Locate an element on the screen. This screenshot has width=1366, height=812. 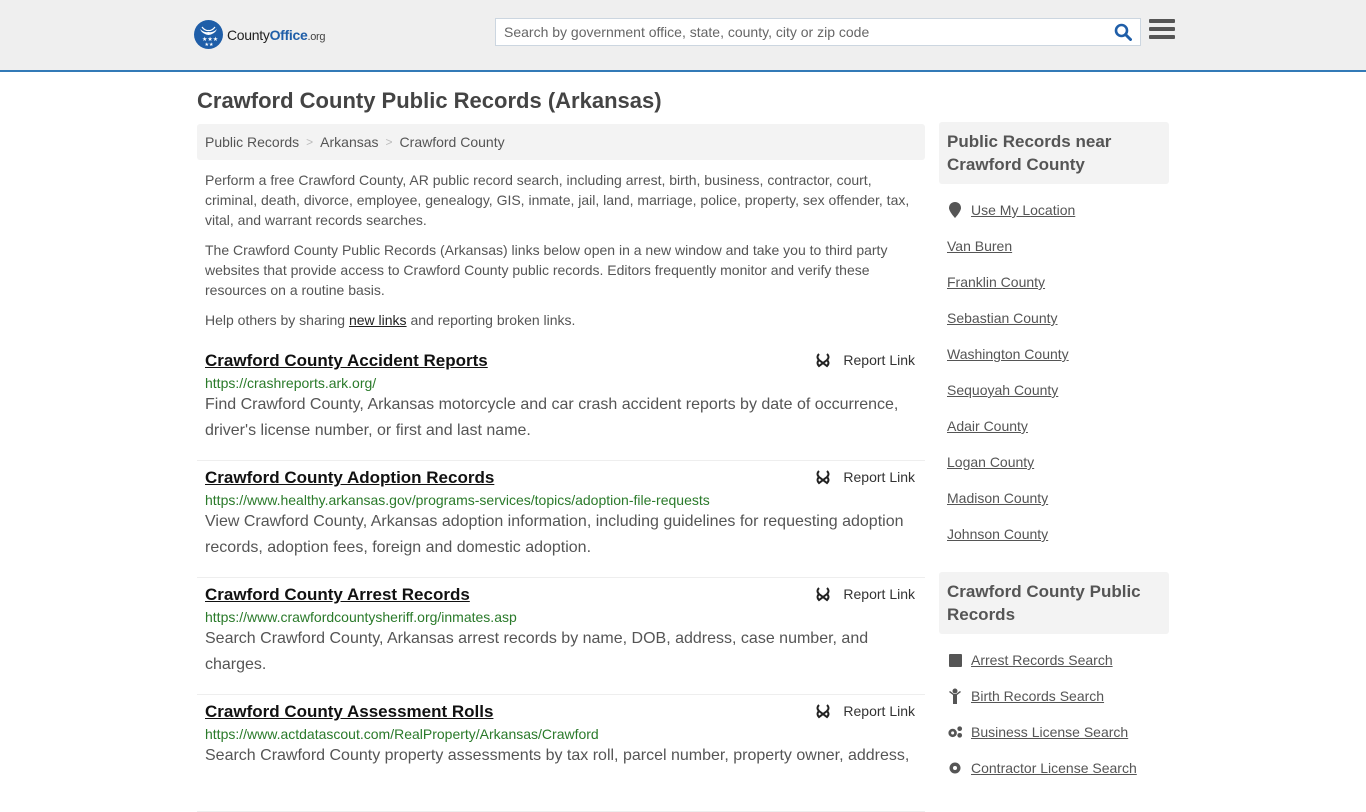
nearby-link-adair-county: Adair County is located at coordinates (987, 426).